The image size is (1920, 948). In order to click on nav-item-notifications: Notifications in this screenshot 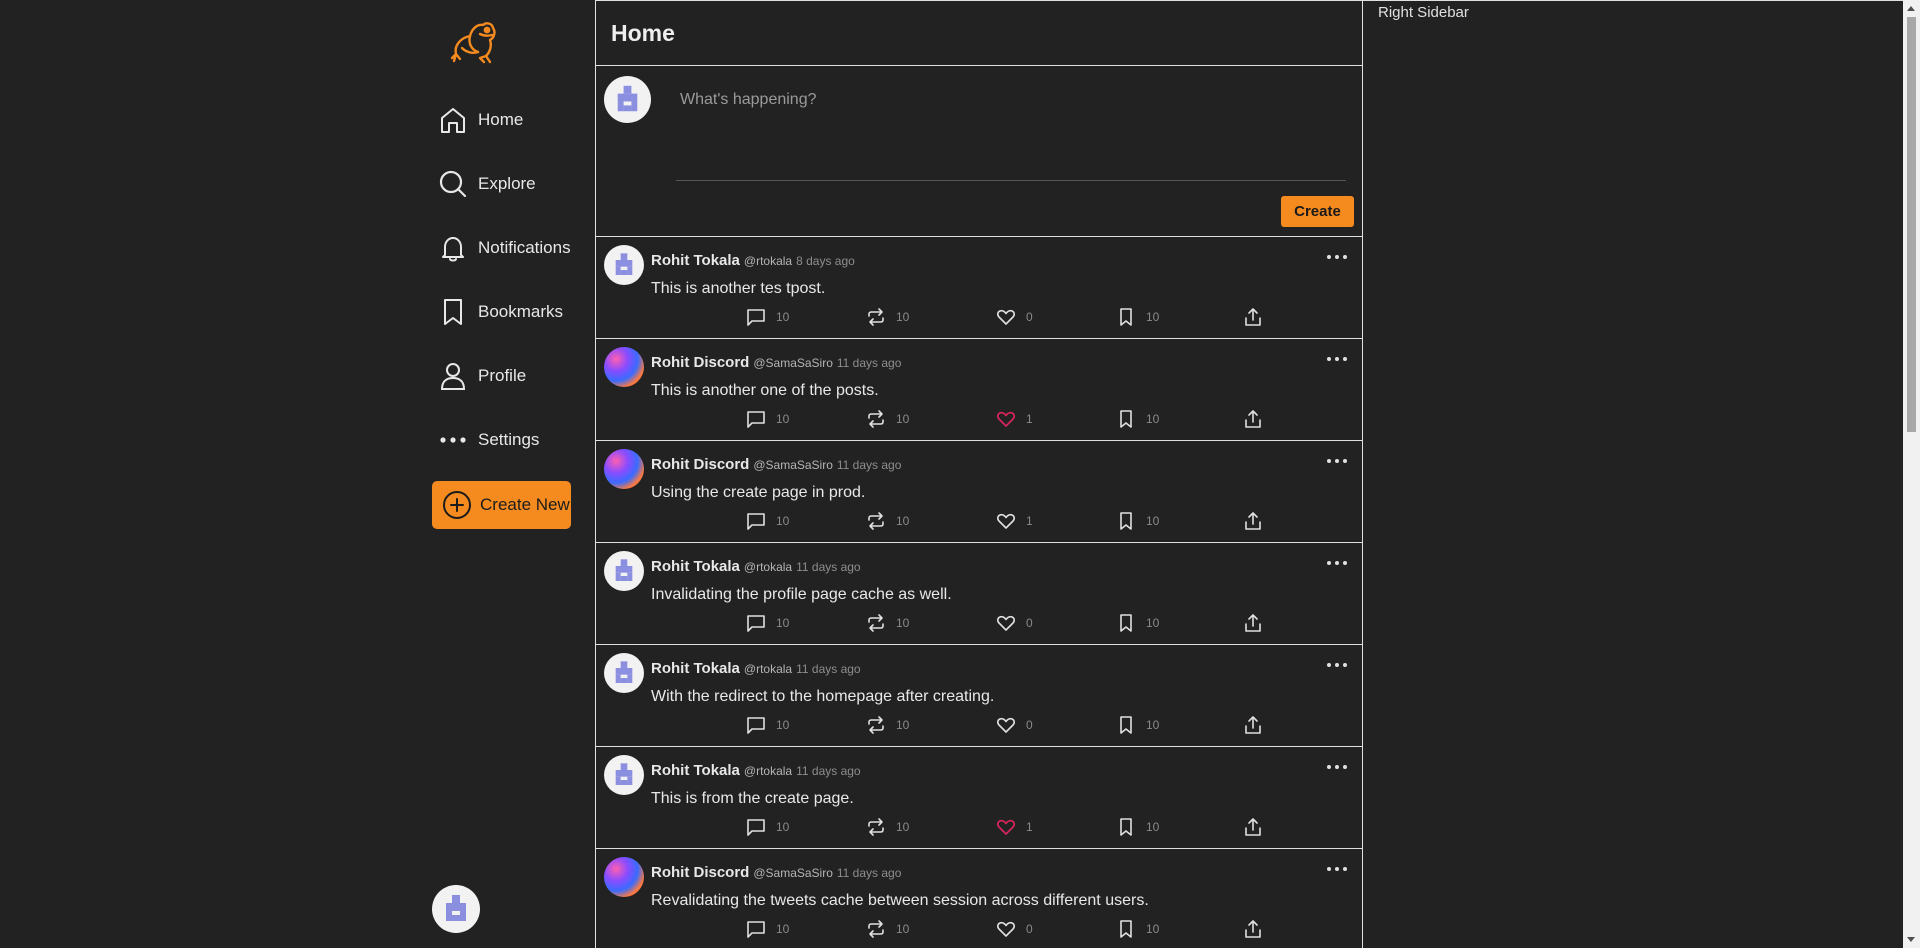, I will do `click(518, 248)`.